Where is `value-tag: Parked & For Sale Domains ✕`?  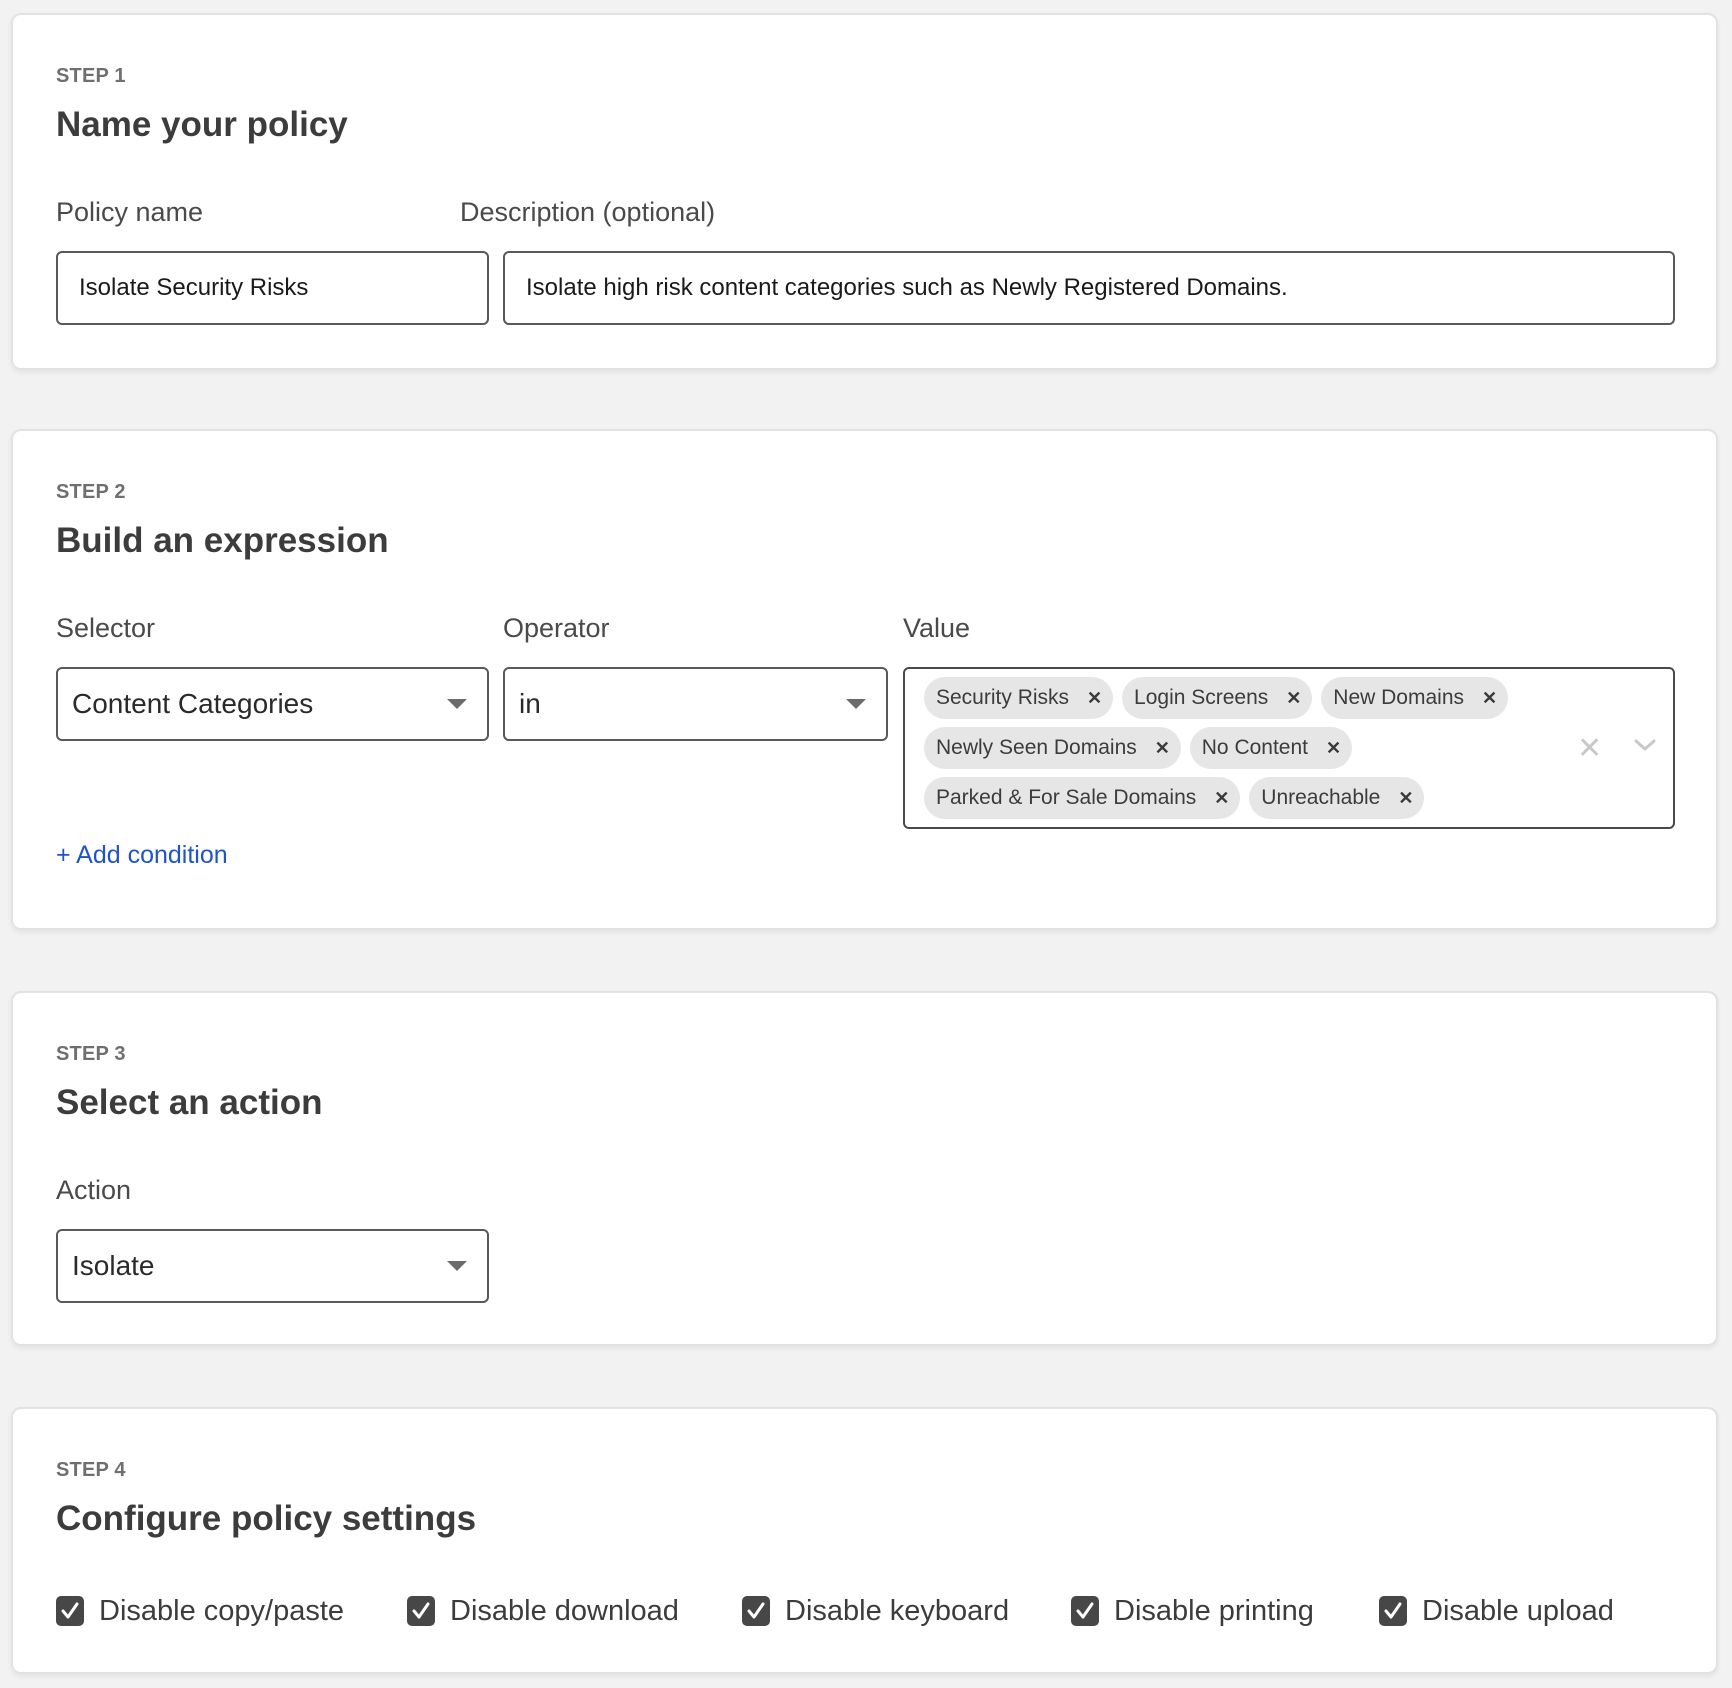
value-tag: Parked & For Sale Domains ✕ is located at coordinates (1082, 798).